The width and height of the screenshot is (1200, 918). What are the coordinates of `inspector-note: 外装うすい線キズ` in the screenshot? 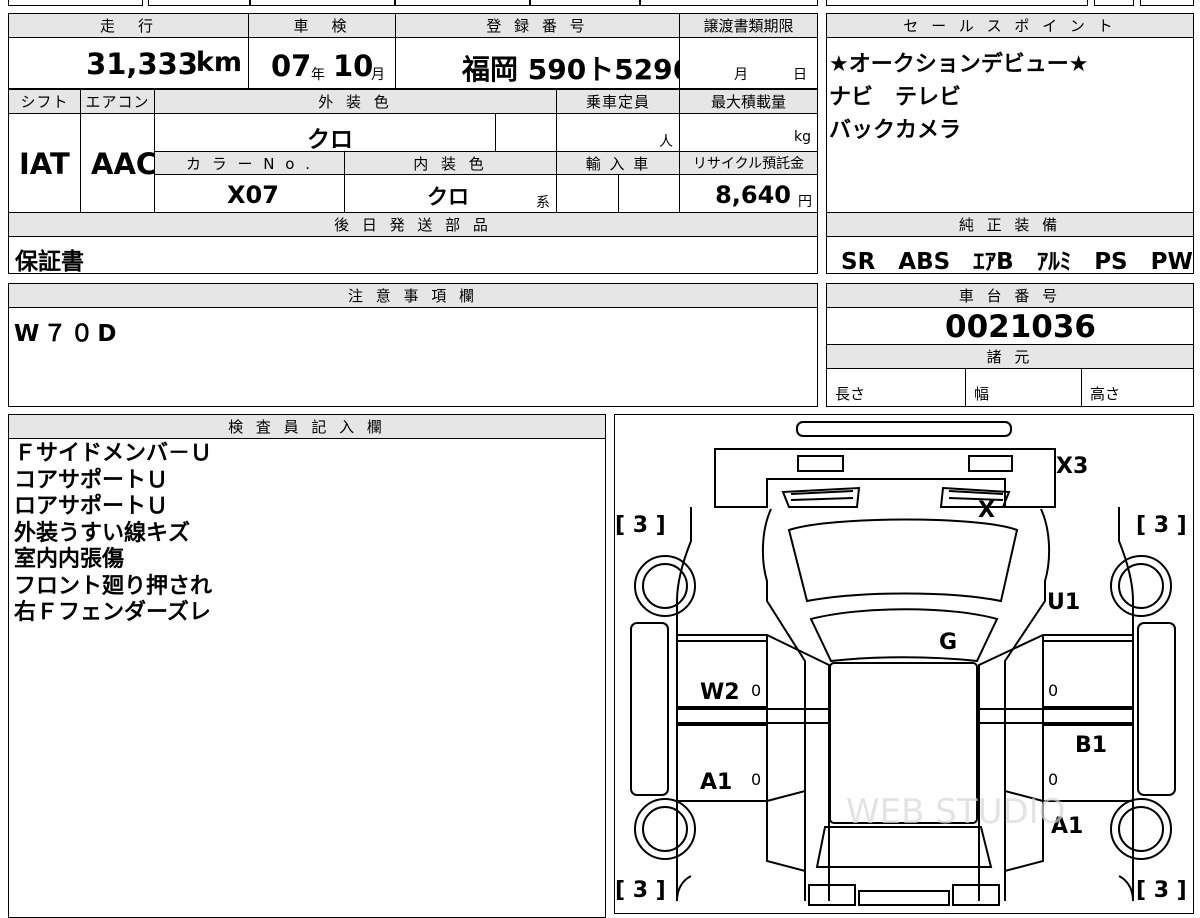 It's located at (102, 533).